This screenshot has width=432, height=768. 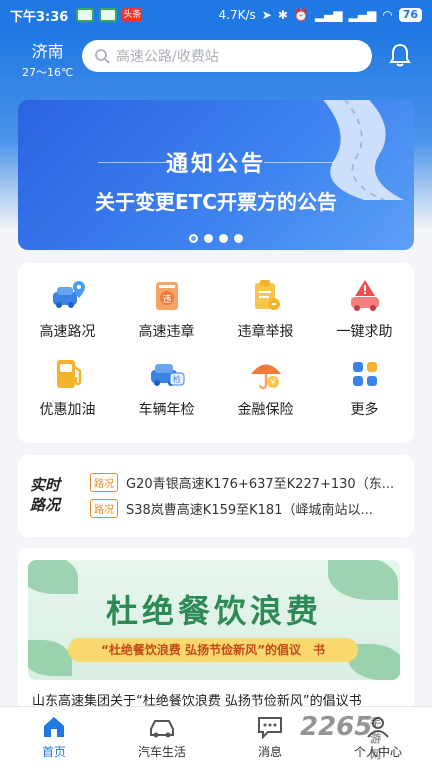 What do you see at coordinates (364, 332) in the screenshot?
I see `service-label: 一键求助` at bounding box center [364, 332].